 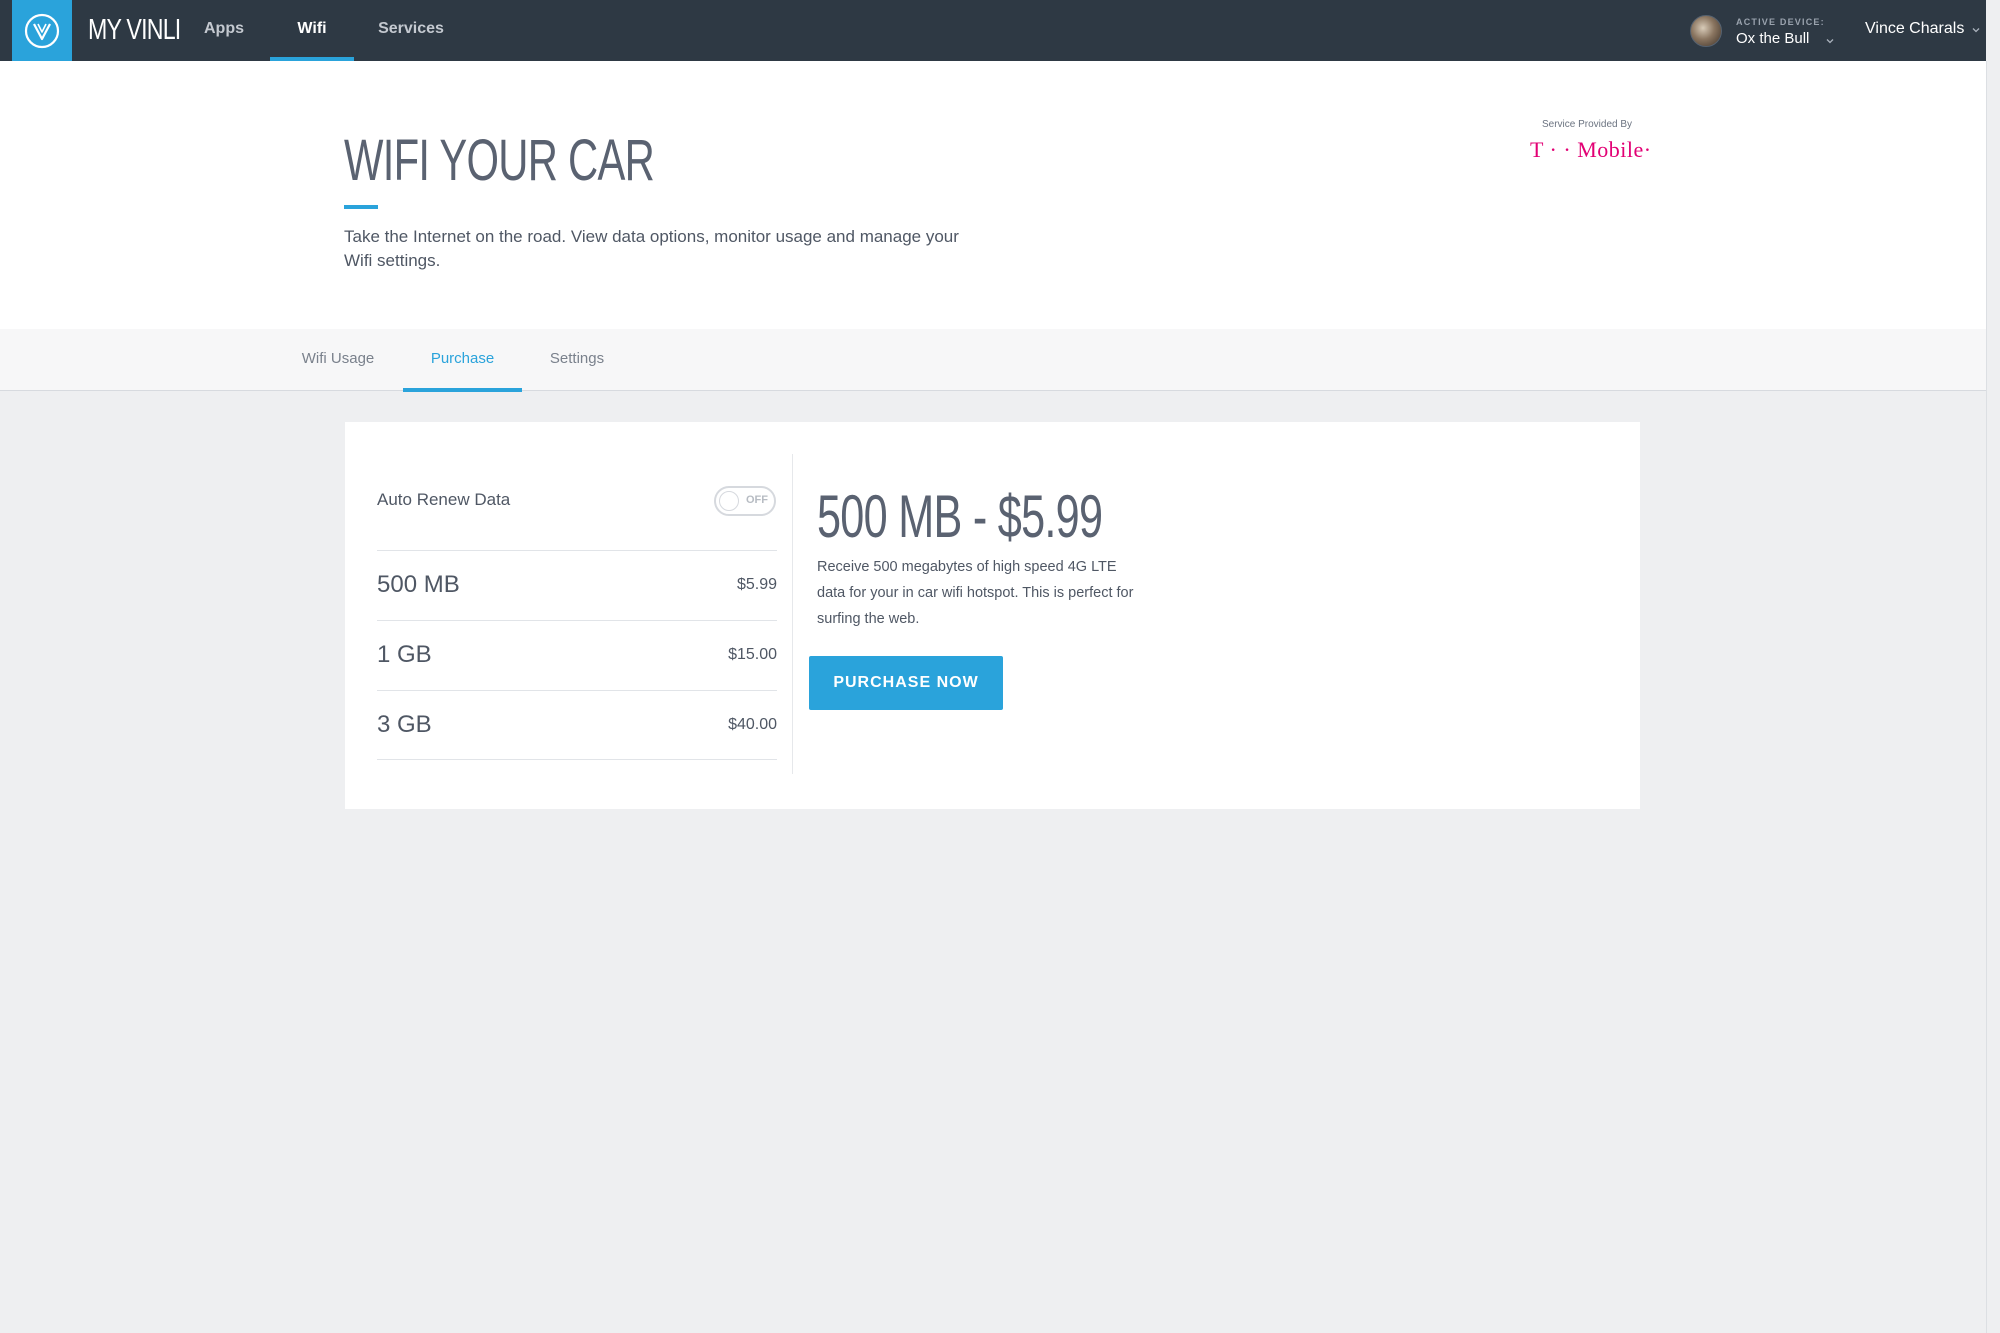 I want to click on t-mobile-logo: T · · Mobile·, so click(x=1591, y=149).